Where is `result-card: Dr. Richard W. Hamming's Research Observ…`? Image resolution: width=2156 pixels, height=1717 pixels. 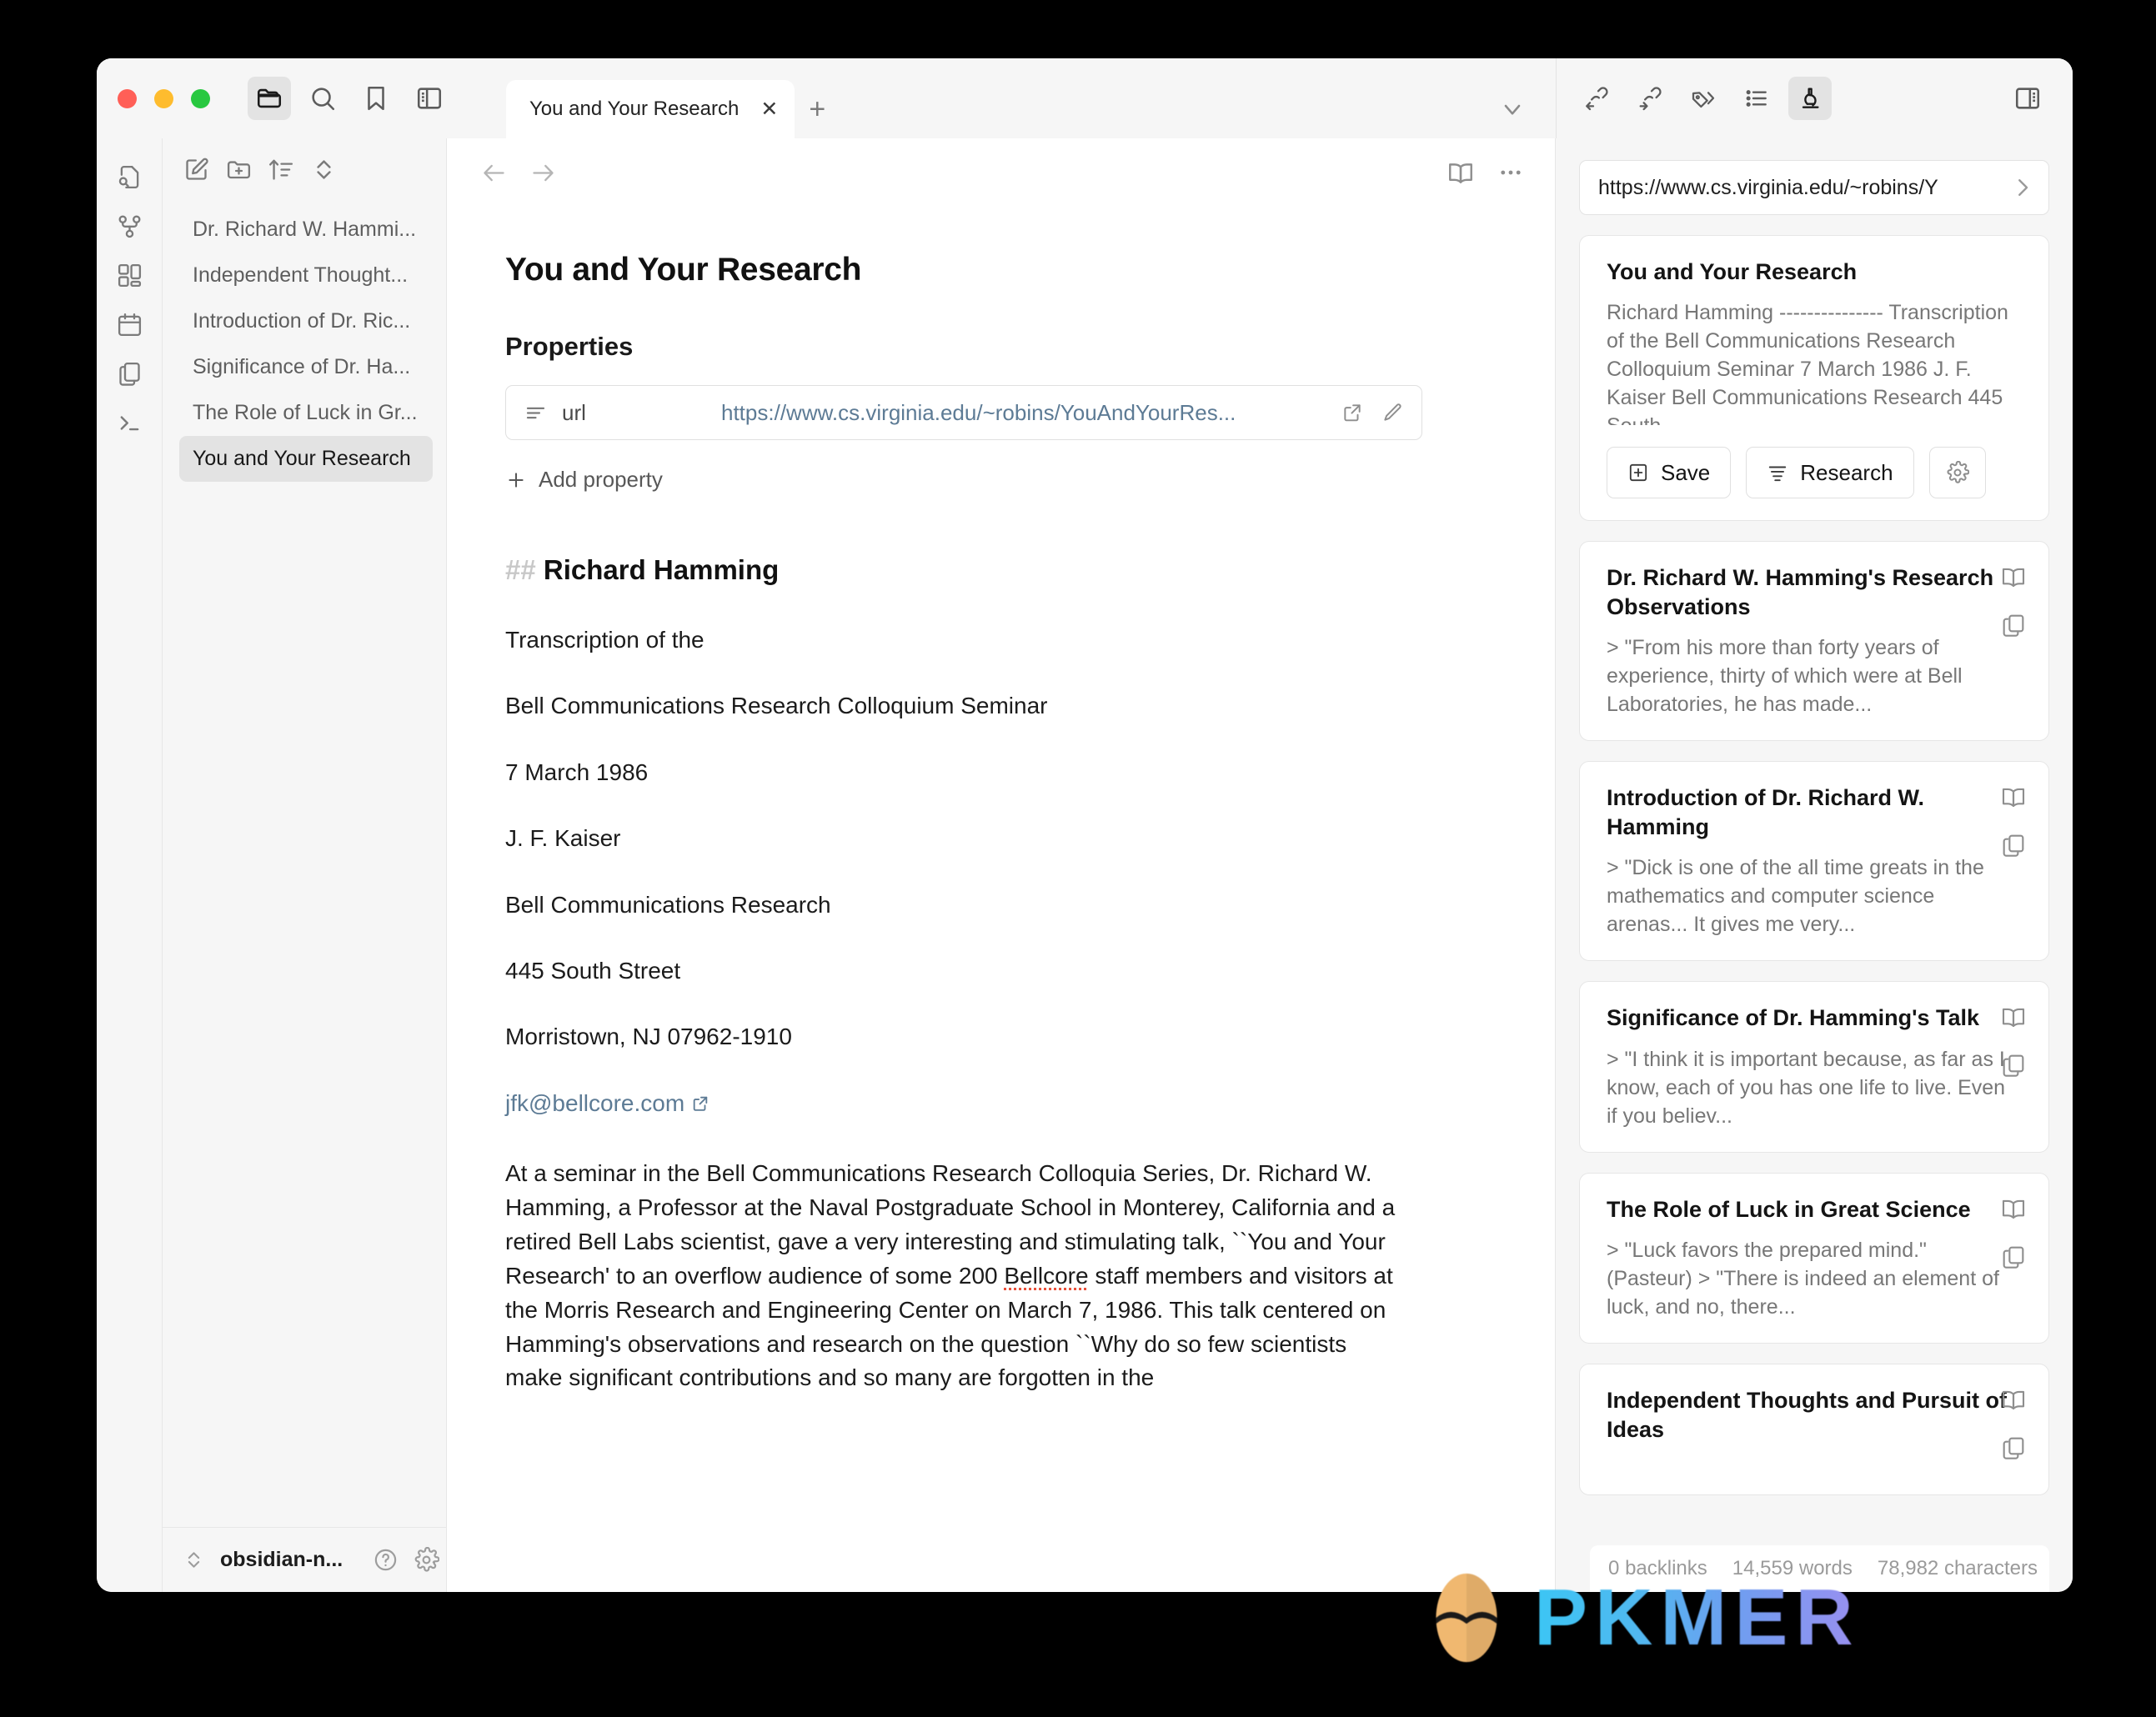 result-card: Dr. Richard W. Hamming's Research Observ… is located at coordinates (1814, 641).